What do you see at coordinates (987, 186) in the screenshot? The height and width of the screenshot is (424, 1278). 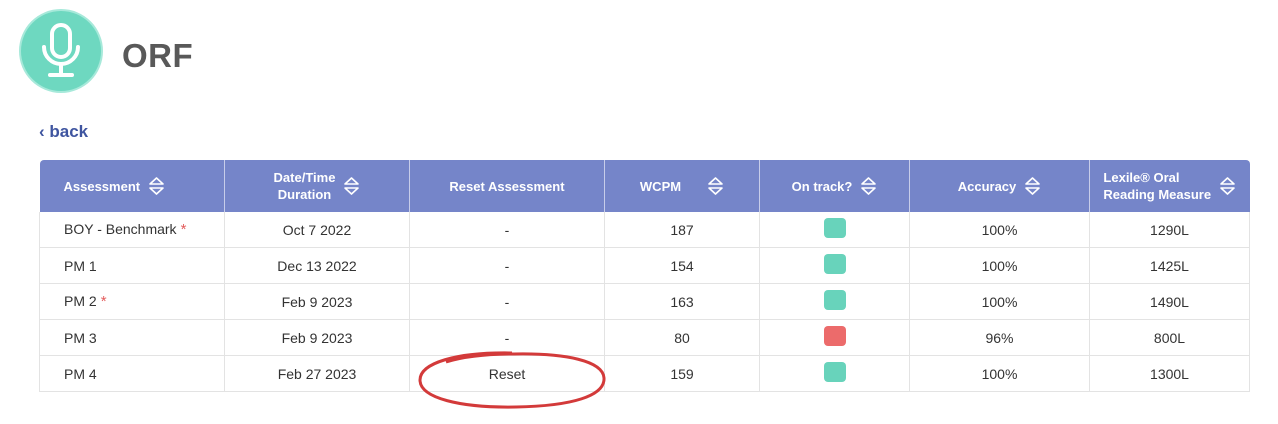 I see `column-header-label: Accuracy` at bounding box center [987, 186].